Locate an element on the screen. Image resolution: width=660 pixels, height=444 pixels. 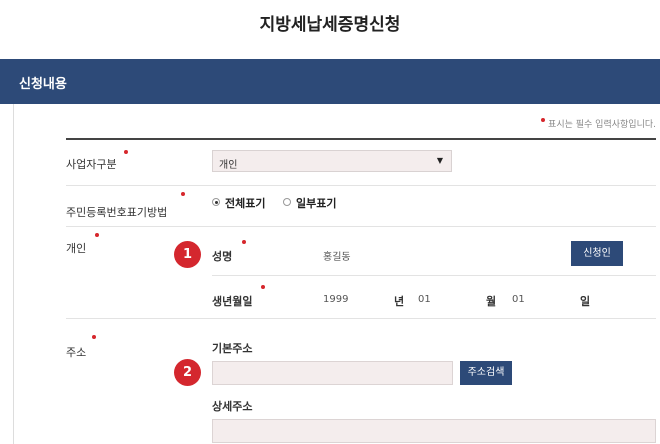
basic-address-label: 기본주소 is located at coordinates (232, 348).